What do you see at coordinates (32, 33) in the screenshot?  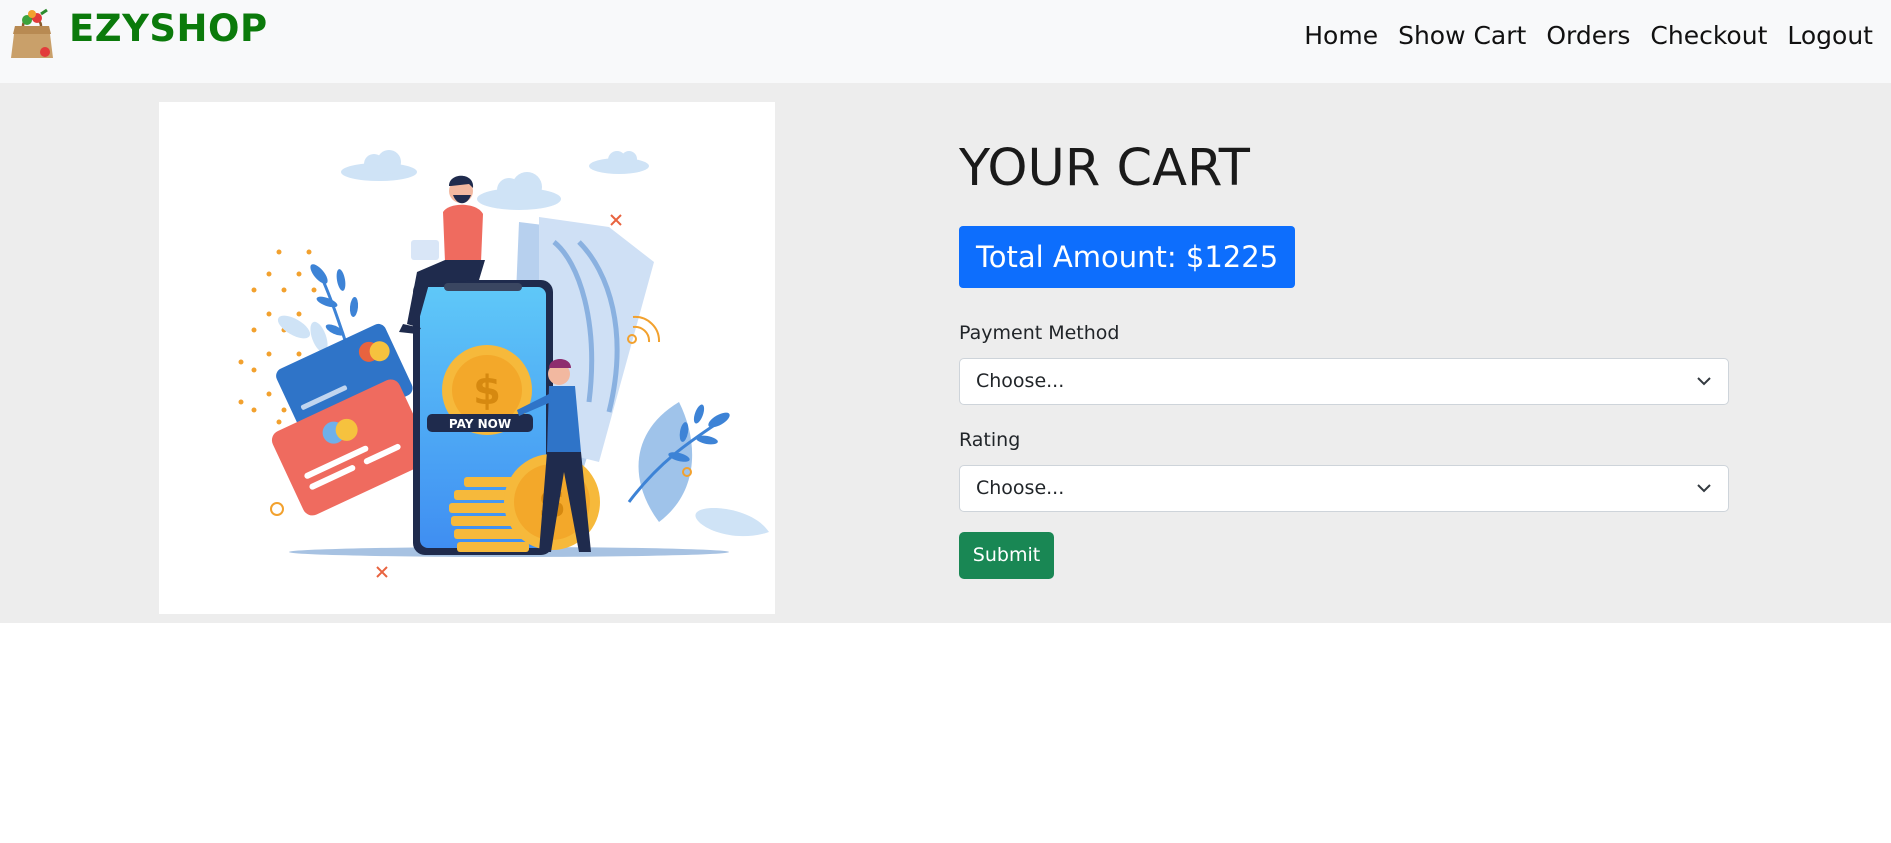 I see `shopping-bag-icon` at bounding box center [32, 33].